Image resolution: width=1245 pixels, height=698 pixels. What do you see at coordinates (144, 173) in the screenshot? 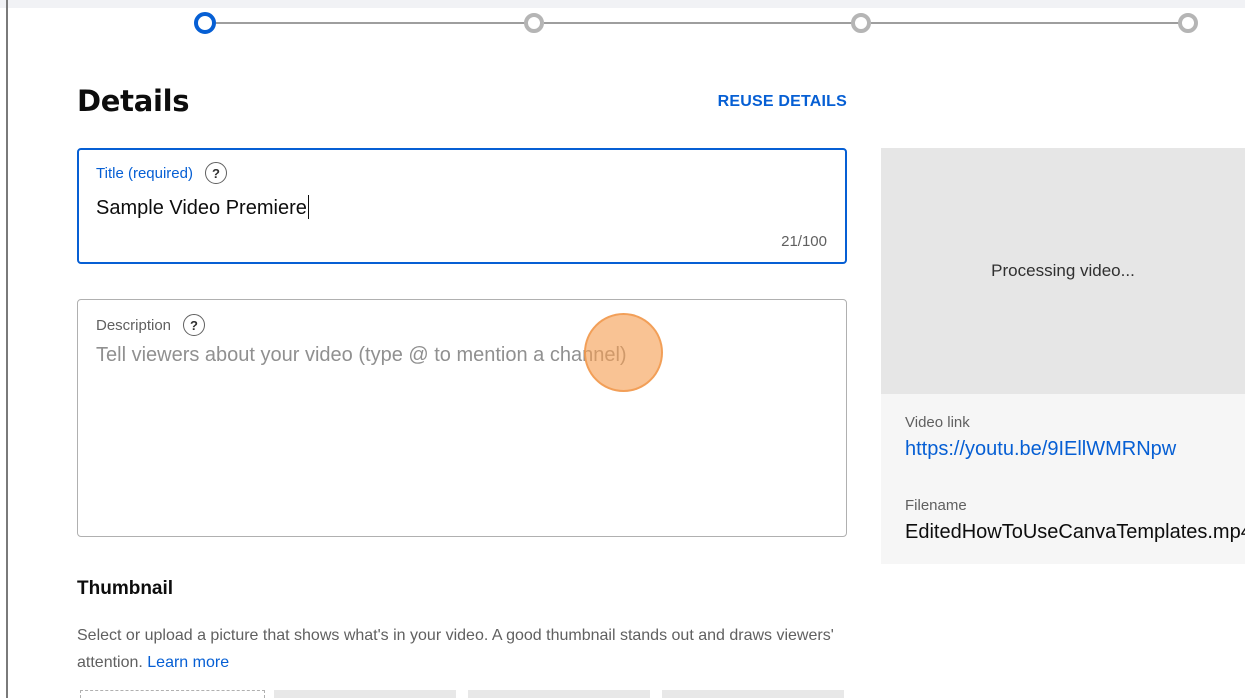
I see `title-field-label: Title (required)` at bounding box center [144, 173].